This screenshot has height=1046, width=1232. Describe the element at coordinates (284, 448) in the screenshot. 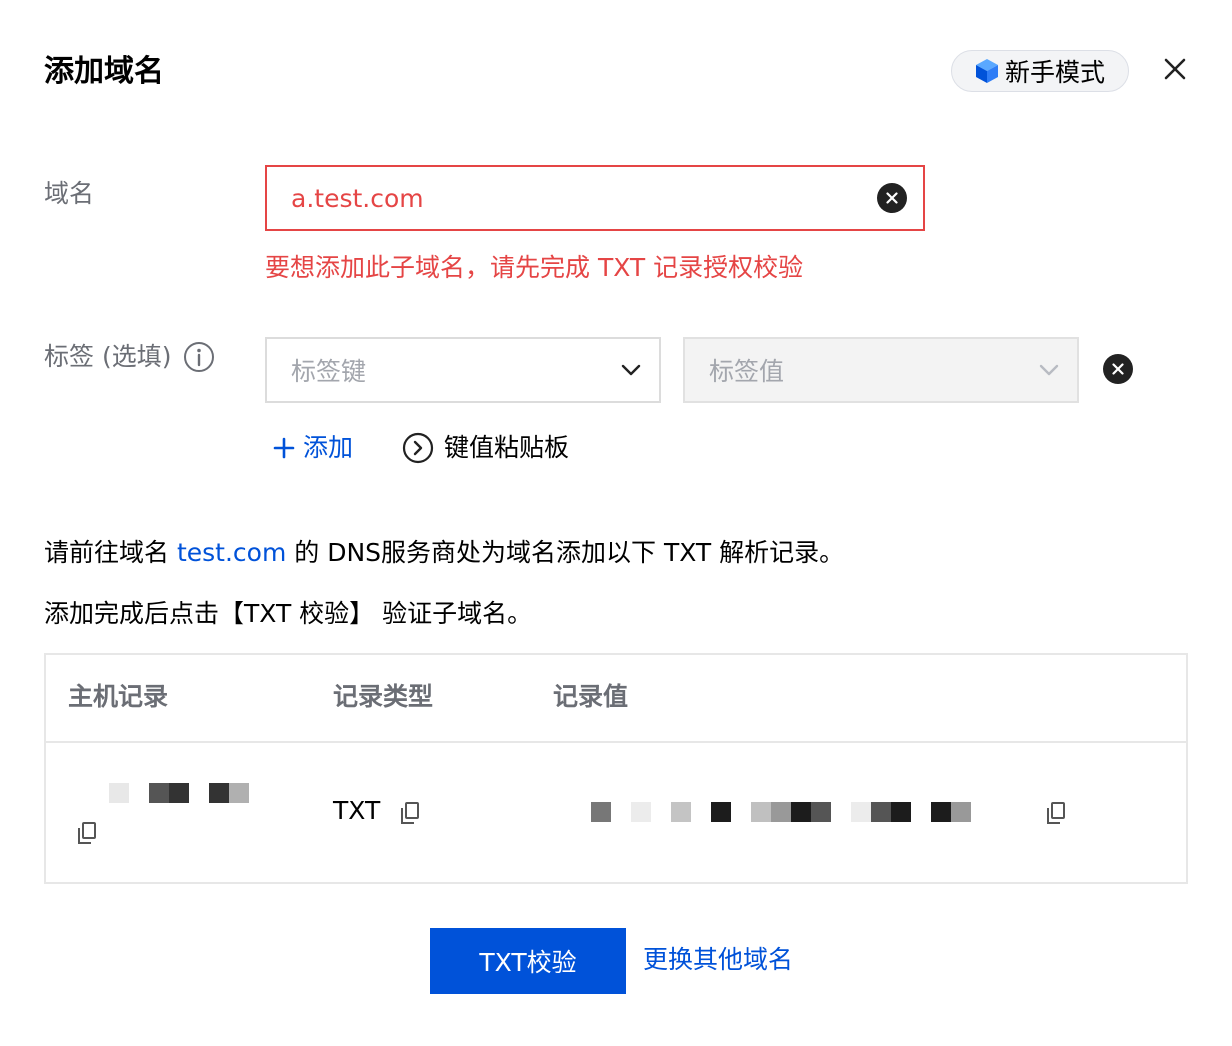

I see `plus-icon` at that location.